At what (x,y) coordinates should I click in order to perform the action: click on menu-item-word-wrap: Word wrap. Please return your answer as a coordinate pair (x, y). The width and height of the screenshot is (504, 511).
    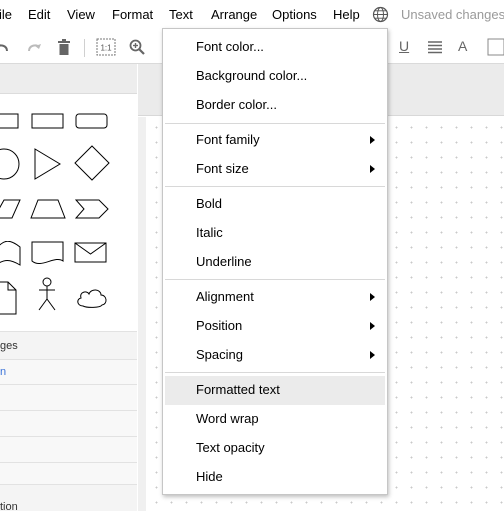
    Looking at the image, I should click on (275, 419).